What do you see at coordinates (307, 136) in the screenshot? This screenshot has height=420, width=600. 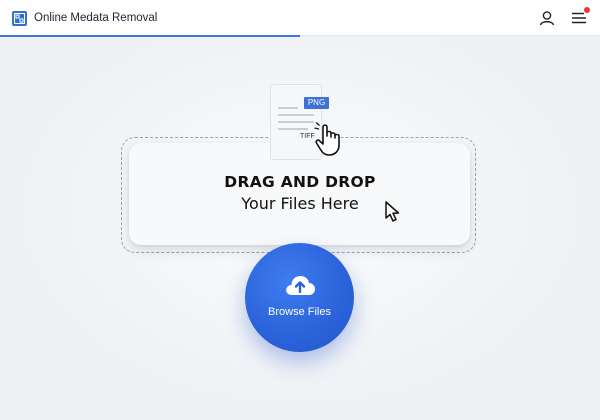 I see `tiff-tag: TIFF` at bounding box center [307, 136].